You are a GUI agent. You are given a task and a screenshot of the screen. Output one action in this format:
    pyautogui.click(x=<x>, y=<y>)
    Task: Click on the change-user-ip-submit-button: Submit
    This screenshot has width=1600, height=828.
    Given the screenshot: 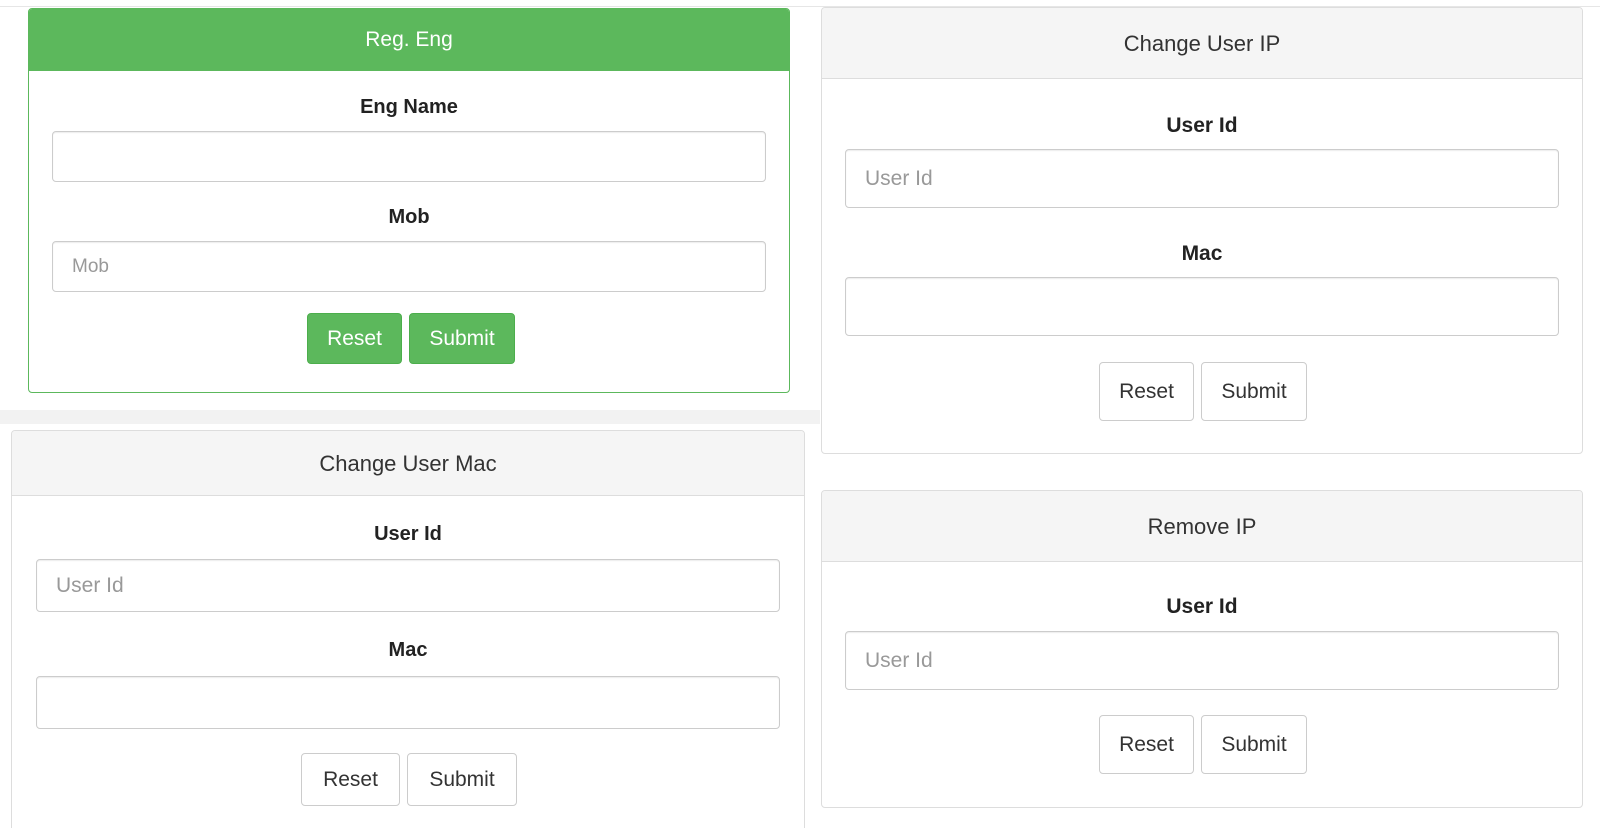 What is the action you would take?
    pyautogui.click(x=1254, y=391)
    